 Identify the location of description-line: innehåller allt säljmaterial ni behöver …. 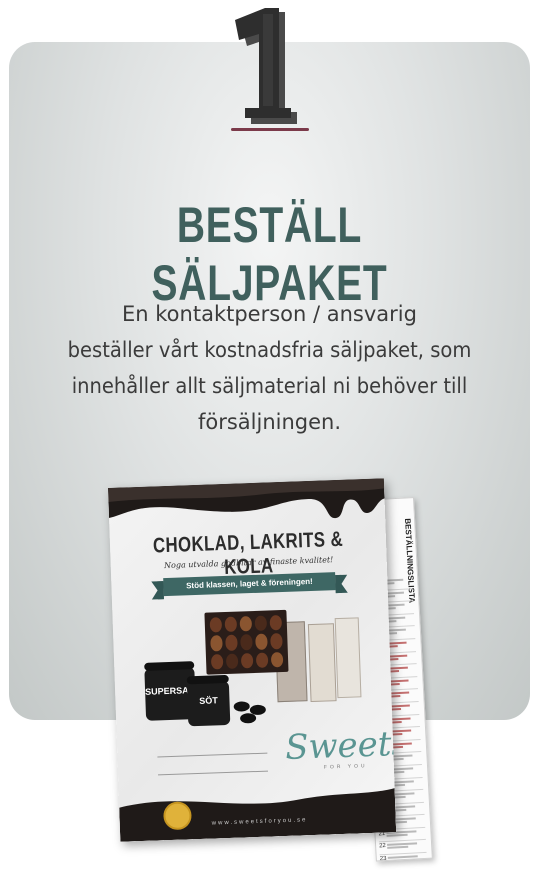
(269, 386).